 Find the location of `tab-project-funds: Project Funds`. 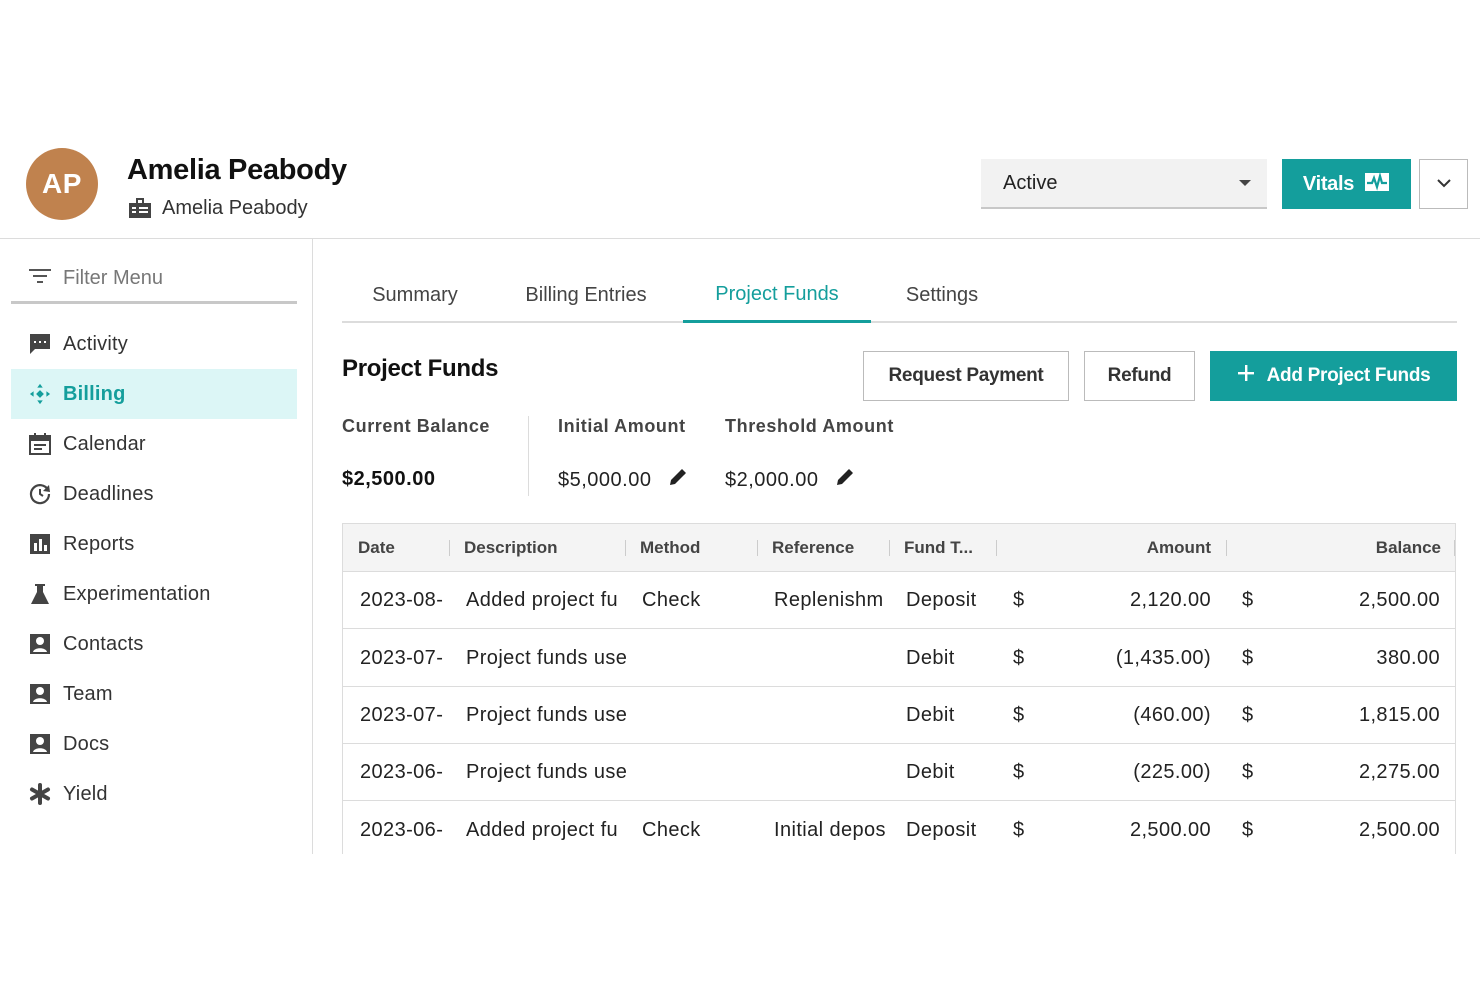

tab-project-funds: Project Funds is located at coordinates (777, 295).